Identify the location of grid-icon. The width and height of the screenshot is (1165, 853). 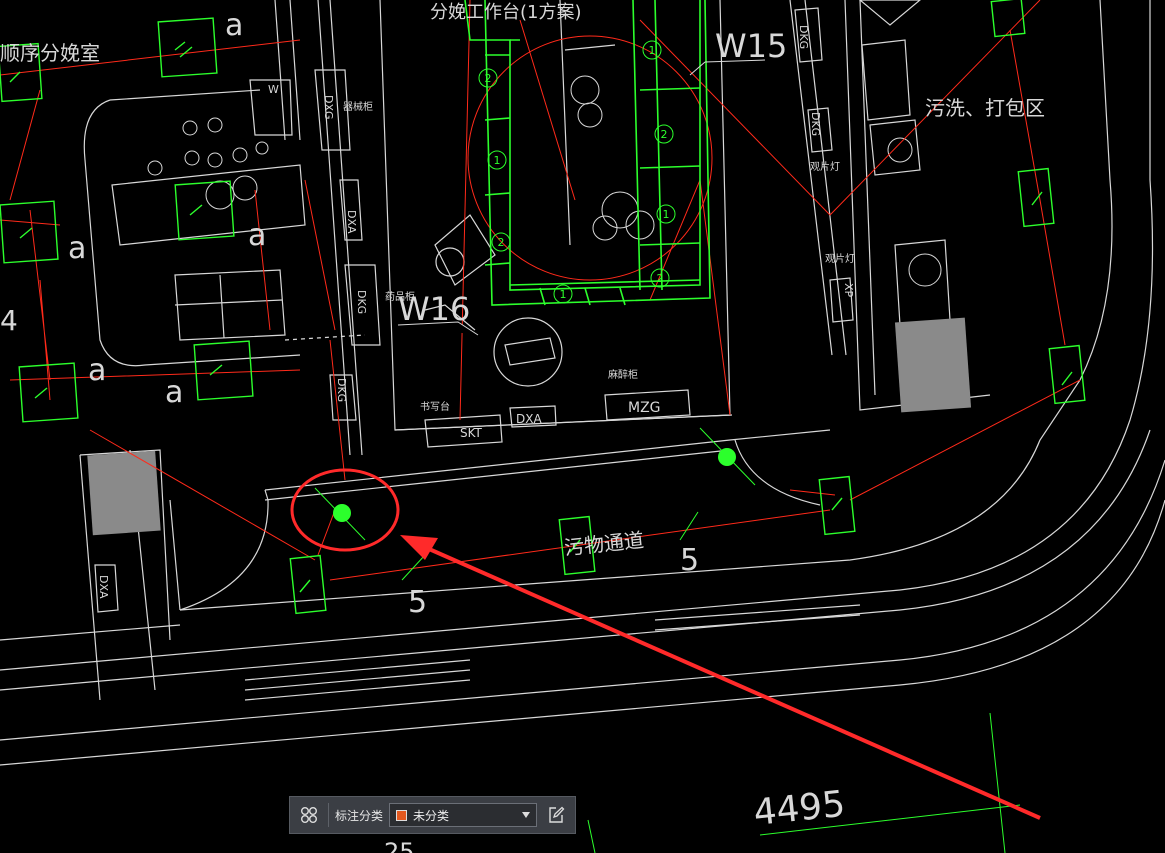
(309, 815).